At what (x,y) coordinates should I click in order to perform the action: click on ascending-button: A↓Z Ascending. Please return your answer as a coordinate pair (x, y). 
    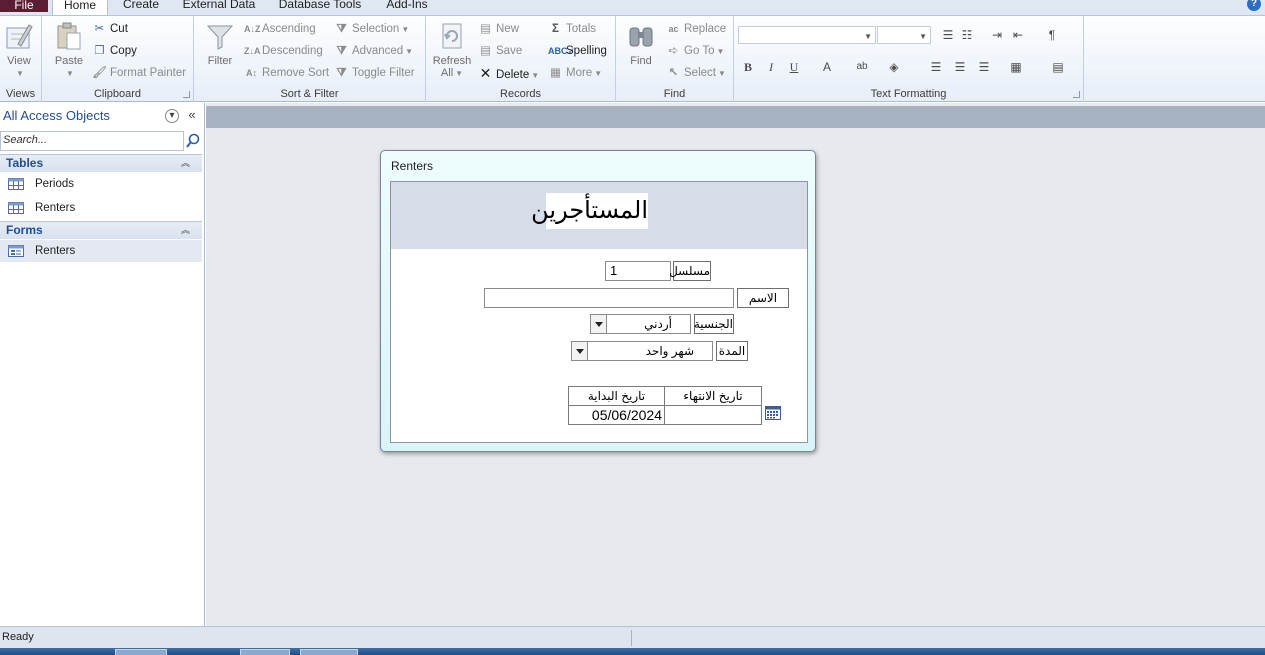
    Looking at the image, I should click on (280, 29).